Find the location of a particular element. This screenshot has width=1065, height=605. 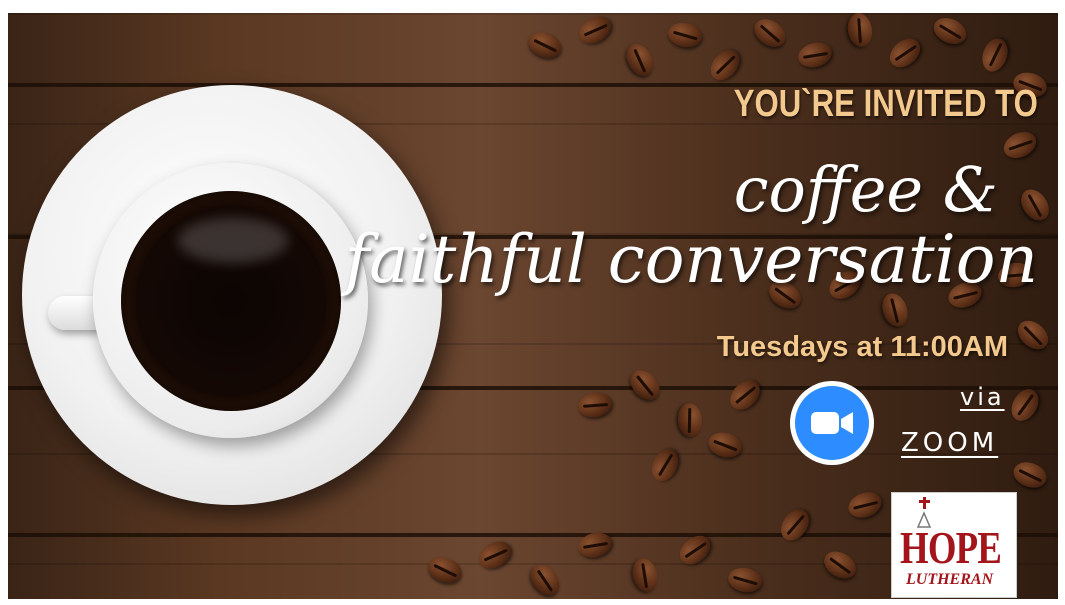

hope-lutheran-logo: HOPE LUTHERAN is located at coordinates (954, 545).